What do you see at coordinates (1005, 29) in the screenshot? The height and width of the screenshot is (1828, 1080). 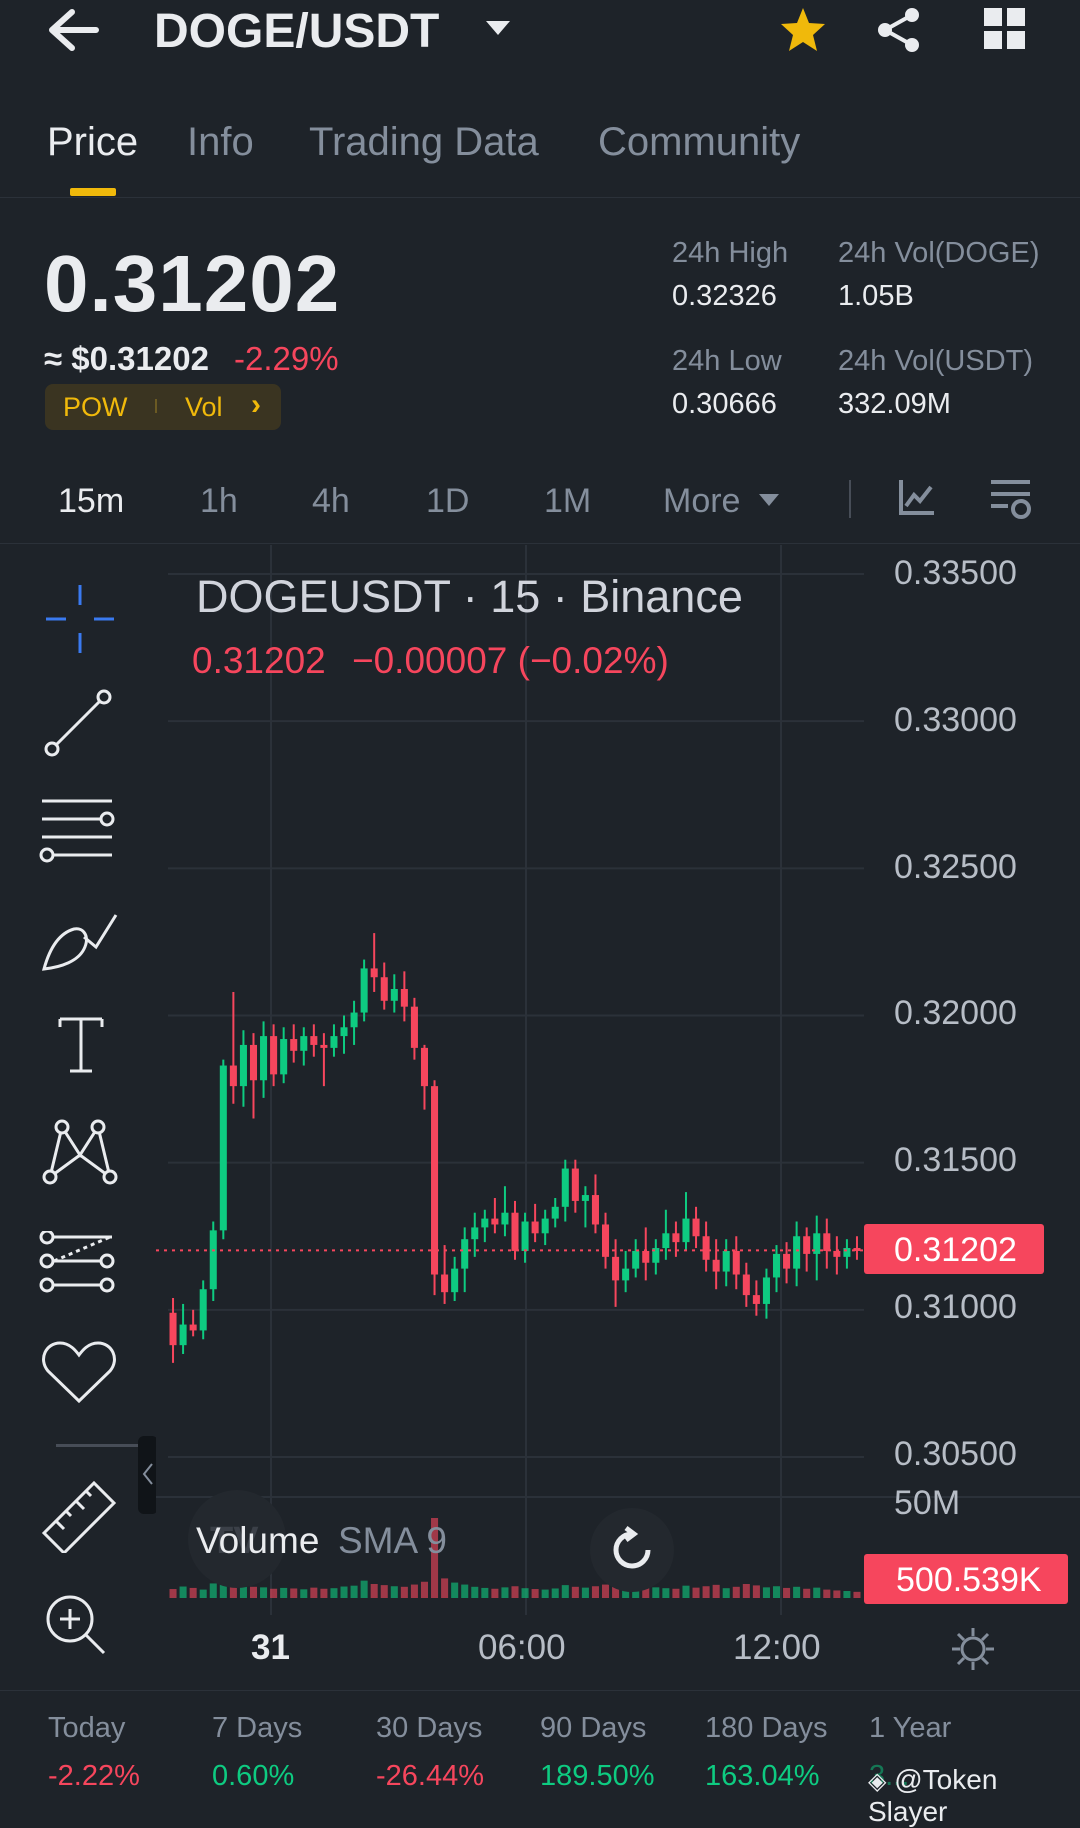 I see `grid-icon` at bounding box center [1005, 29].